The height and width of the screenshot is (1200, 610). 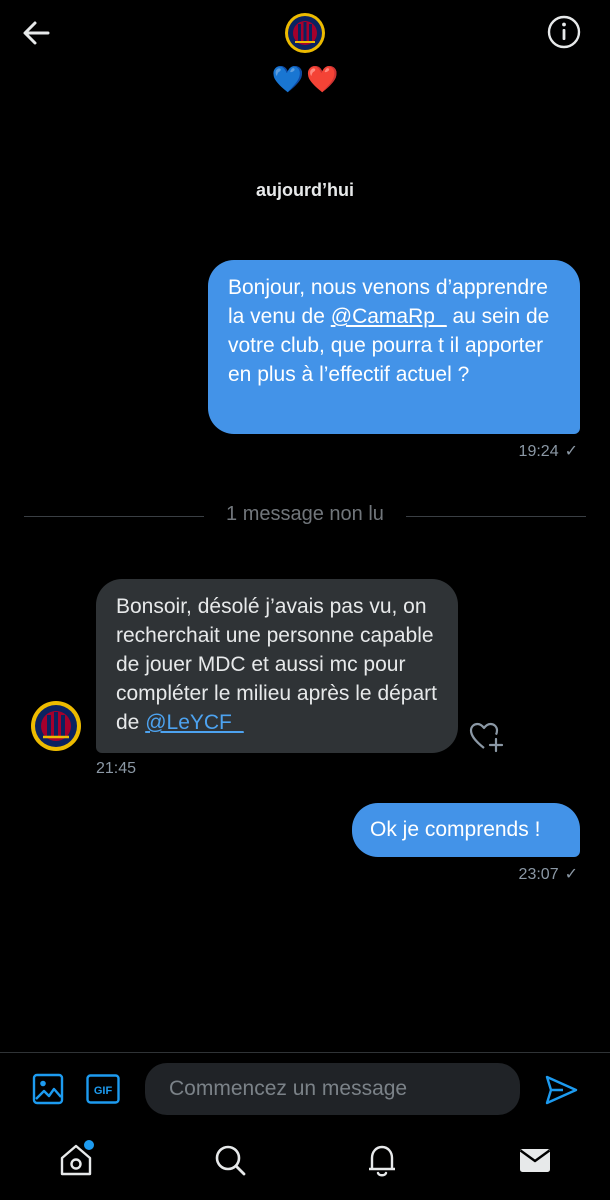 I want to click on new-posts-dot, so click(x=89, y=1145).